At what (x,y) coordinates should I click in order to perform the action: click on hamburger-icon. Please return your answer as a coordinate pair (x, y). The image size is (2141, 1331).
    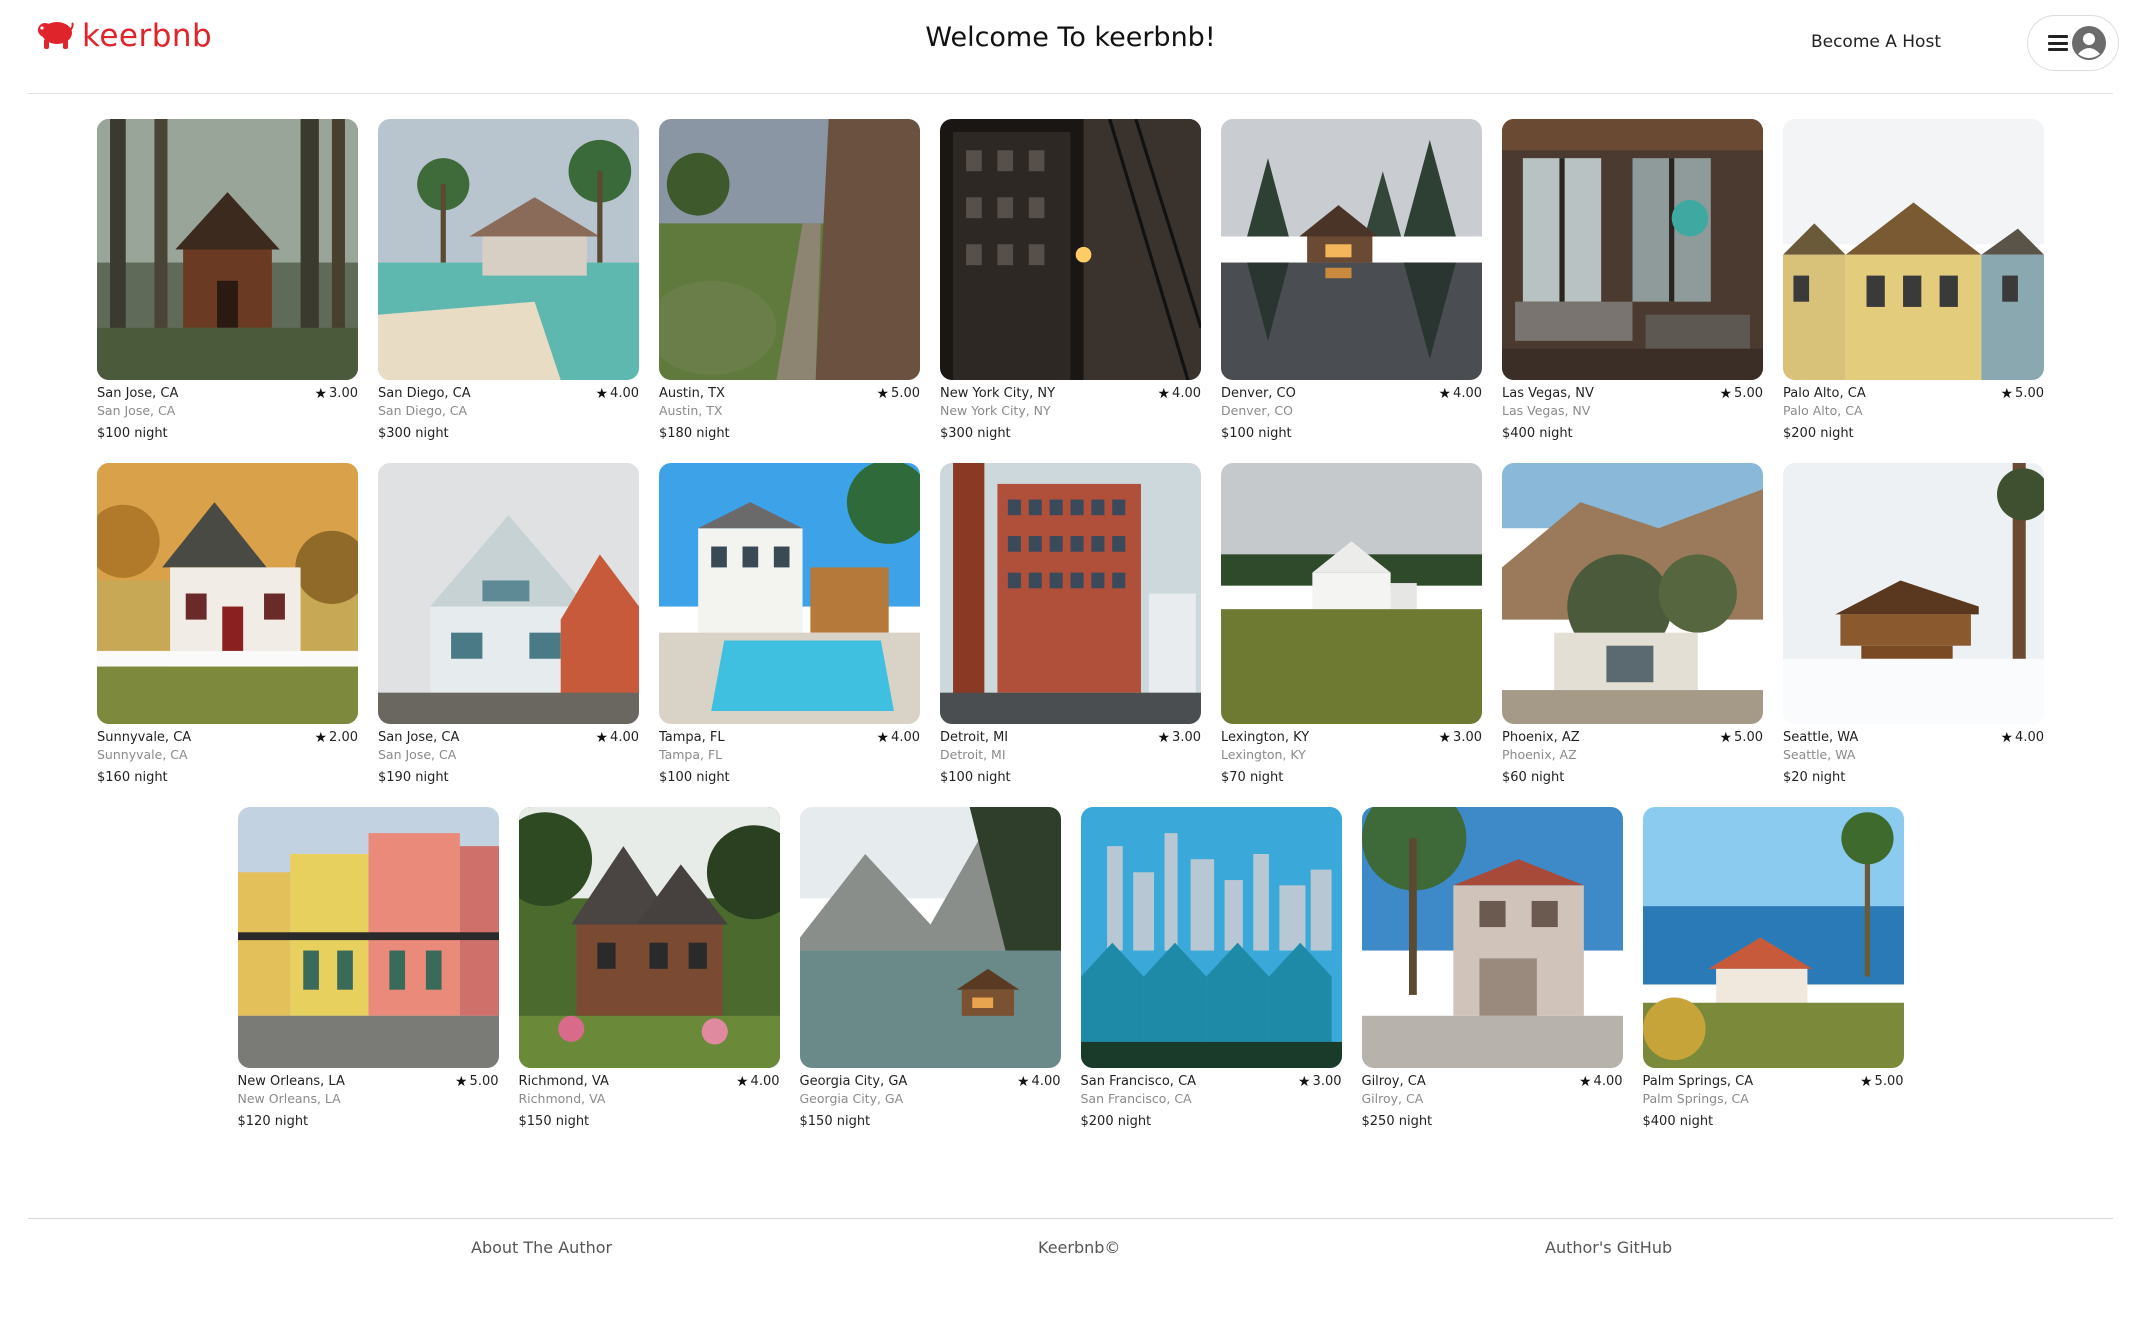
    Looking at the image, I should click on (2058, 43).